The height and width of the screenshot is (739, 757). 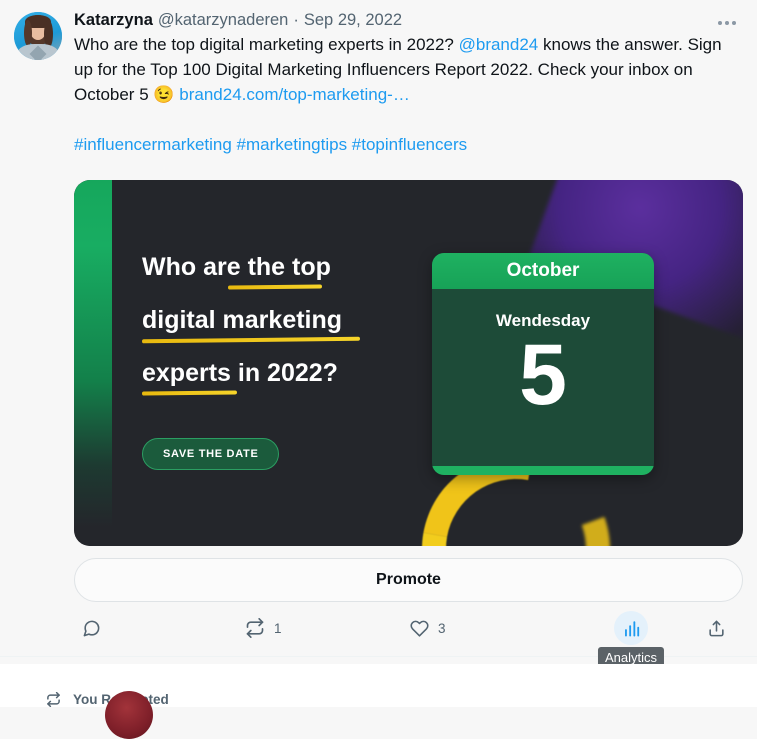 I want to click on analytics-bars-icon, so click(x=631, y=628).